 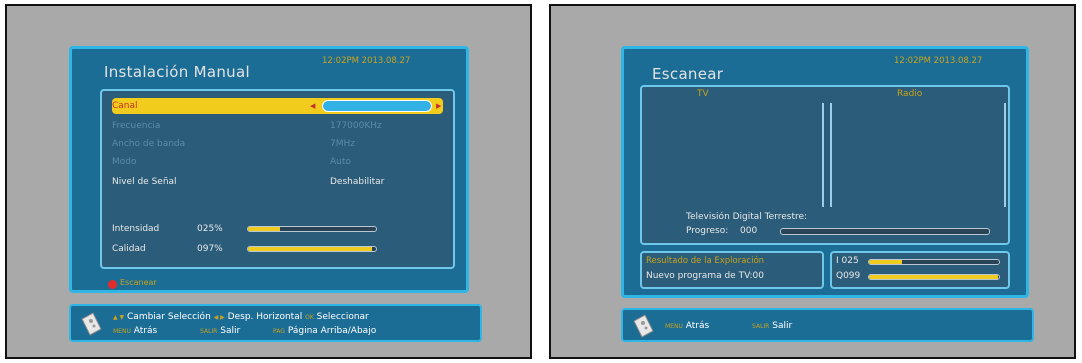 I want to click on q-meter, so click(x=934, y=277).